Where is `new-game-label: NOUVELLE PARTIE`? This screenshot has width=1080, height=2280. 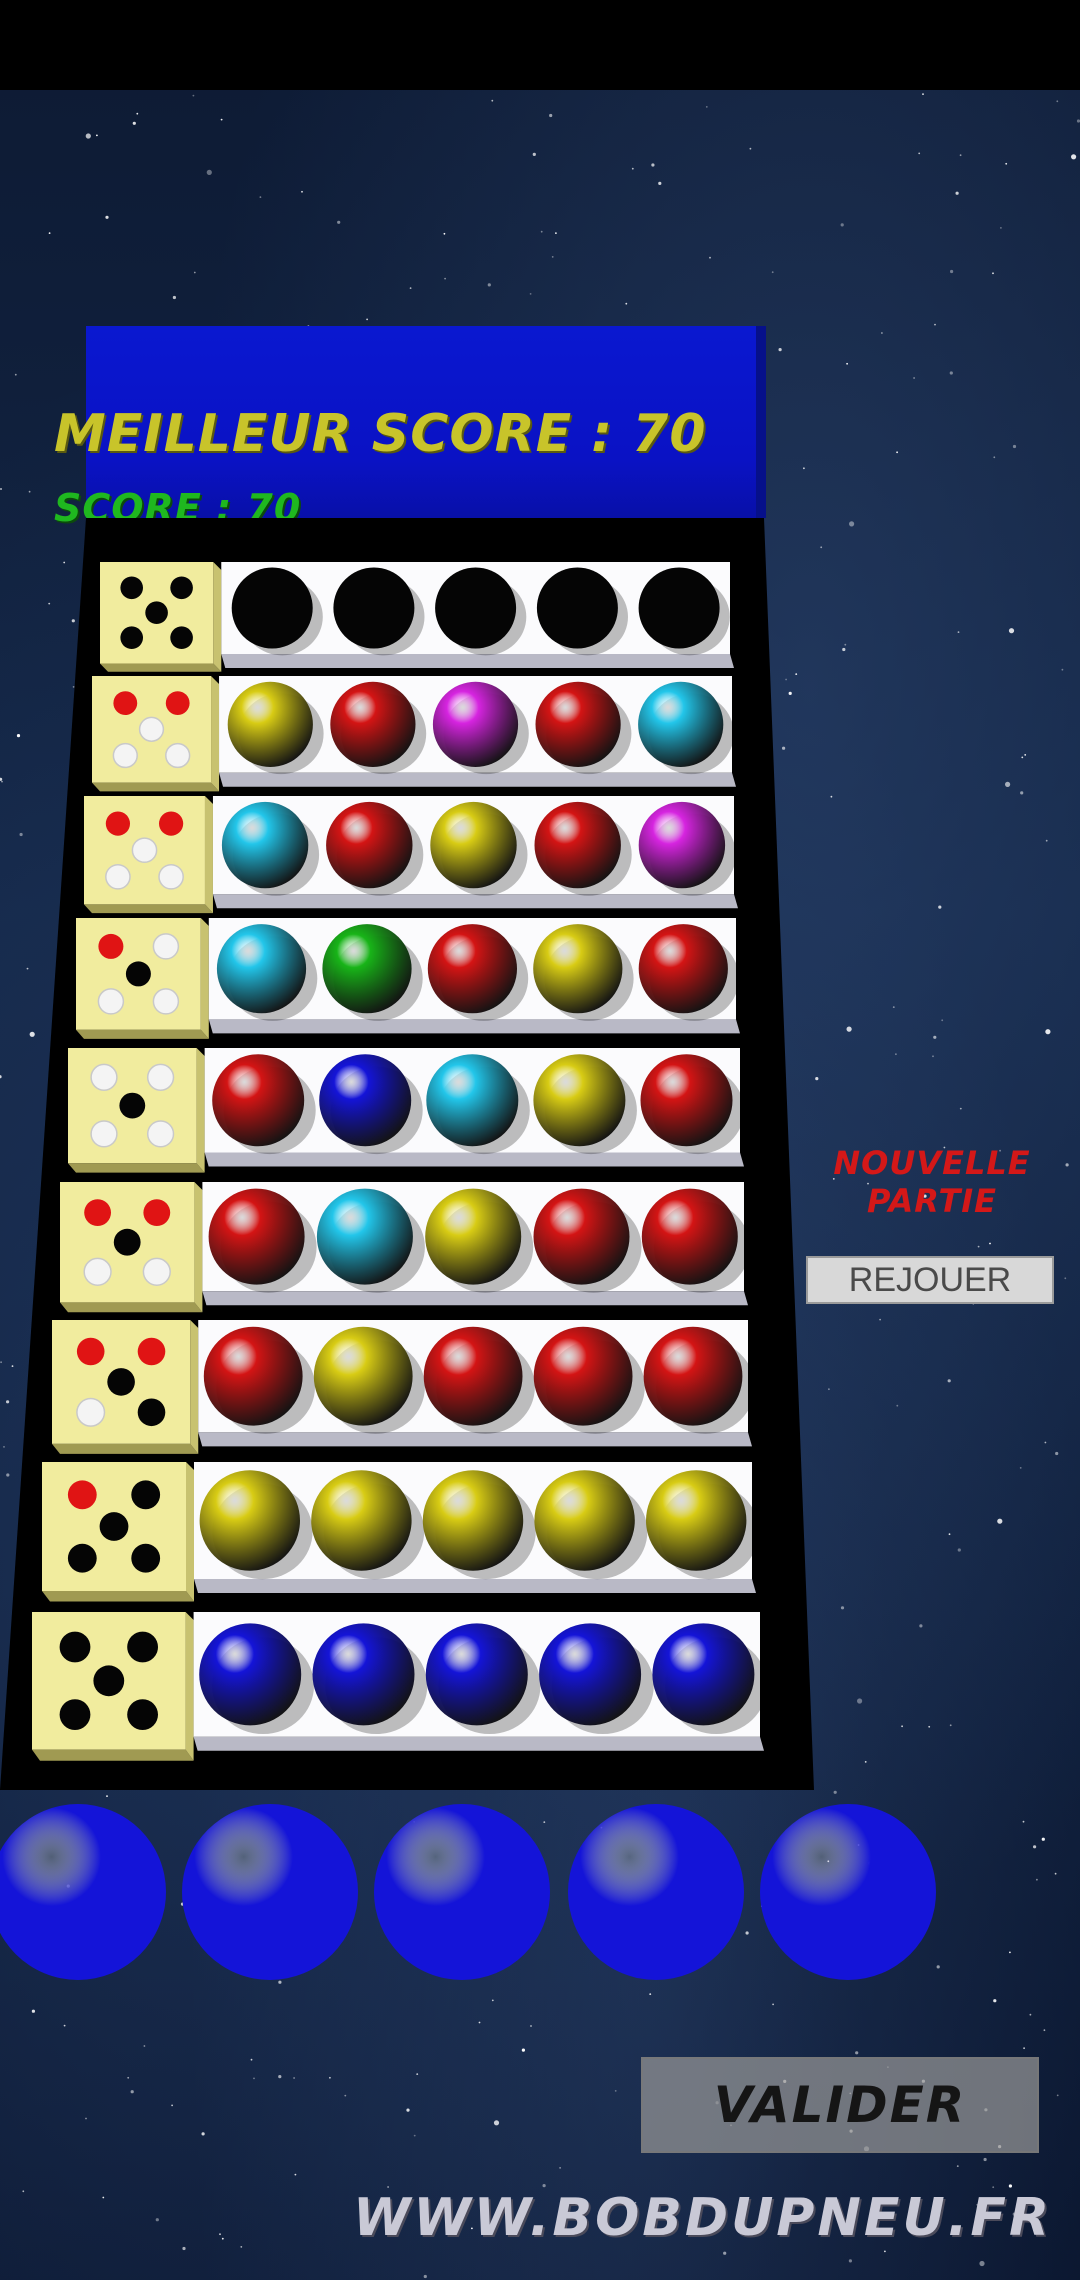 new-game-label: NOUVELLE PARTIE is located at coordinates (932, 1182).